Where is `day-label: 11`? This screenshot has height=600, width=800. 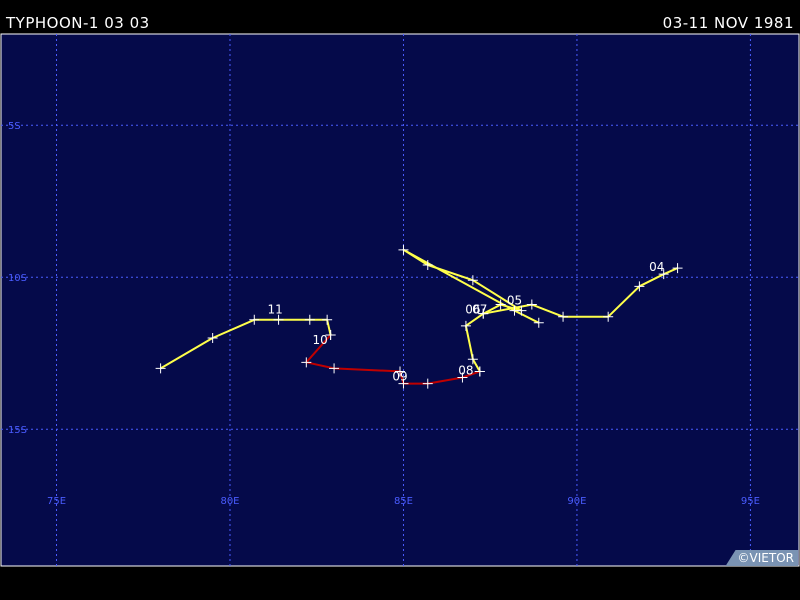 day-label: 11 is located at coordinates (274, 310).